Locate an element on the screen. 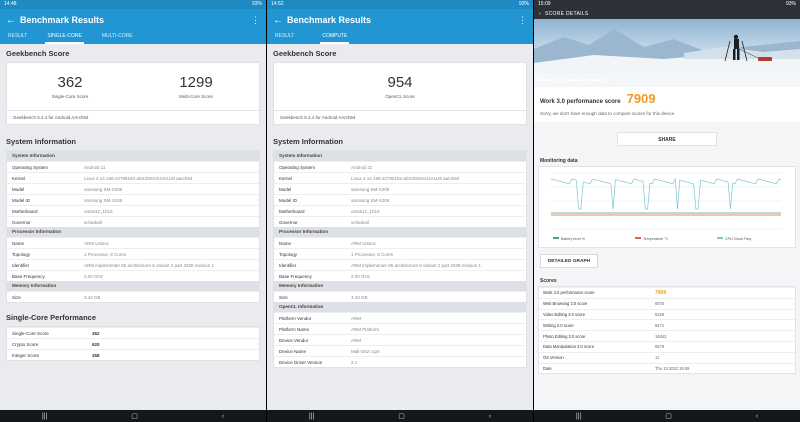 The width and height of the screenshot is (800, 422). row-key: Platform Name is located at coordinates (294, 329).